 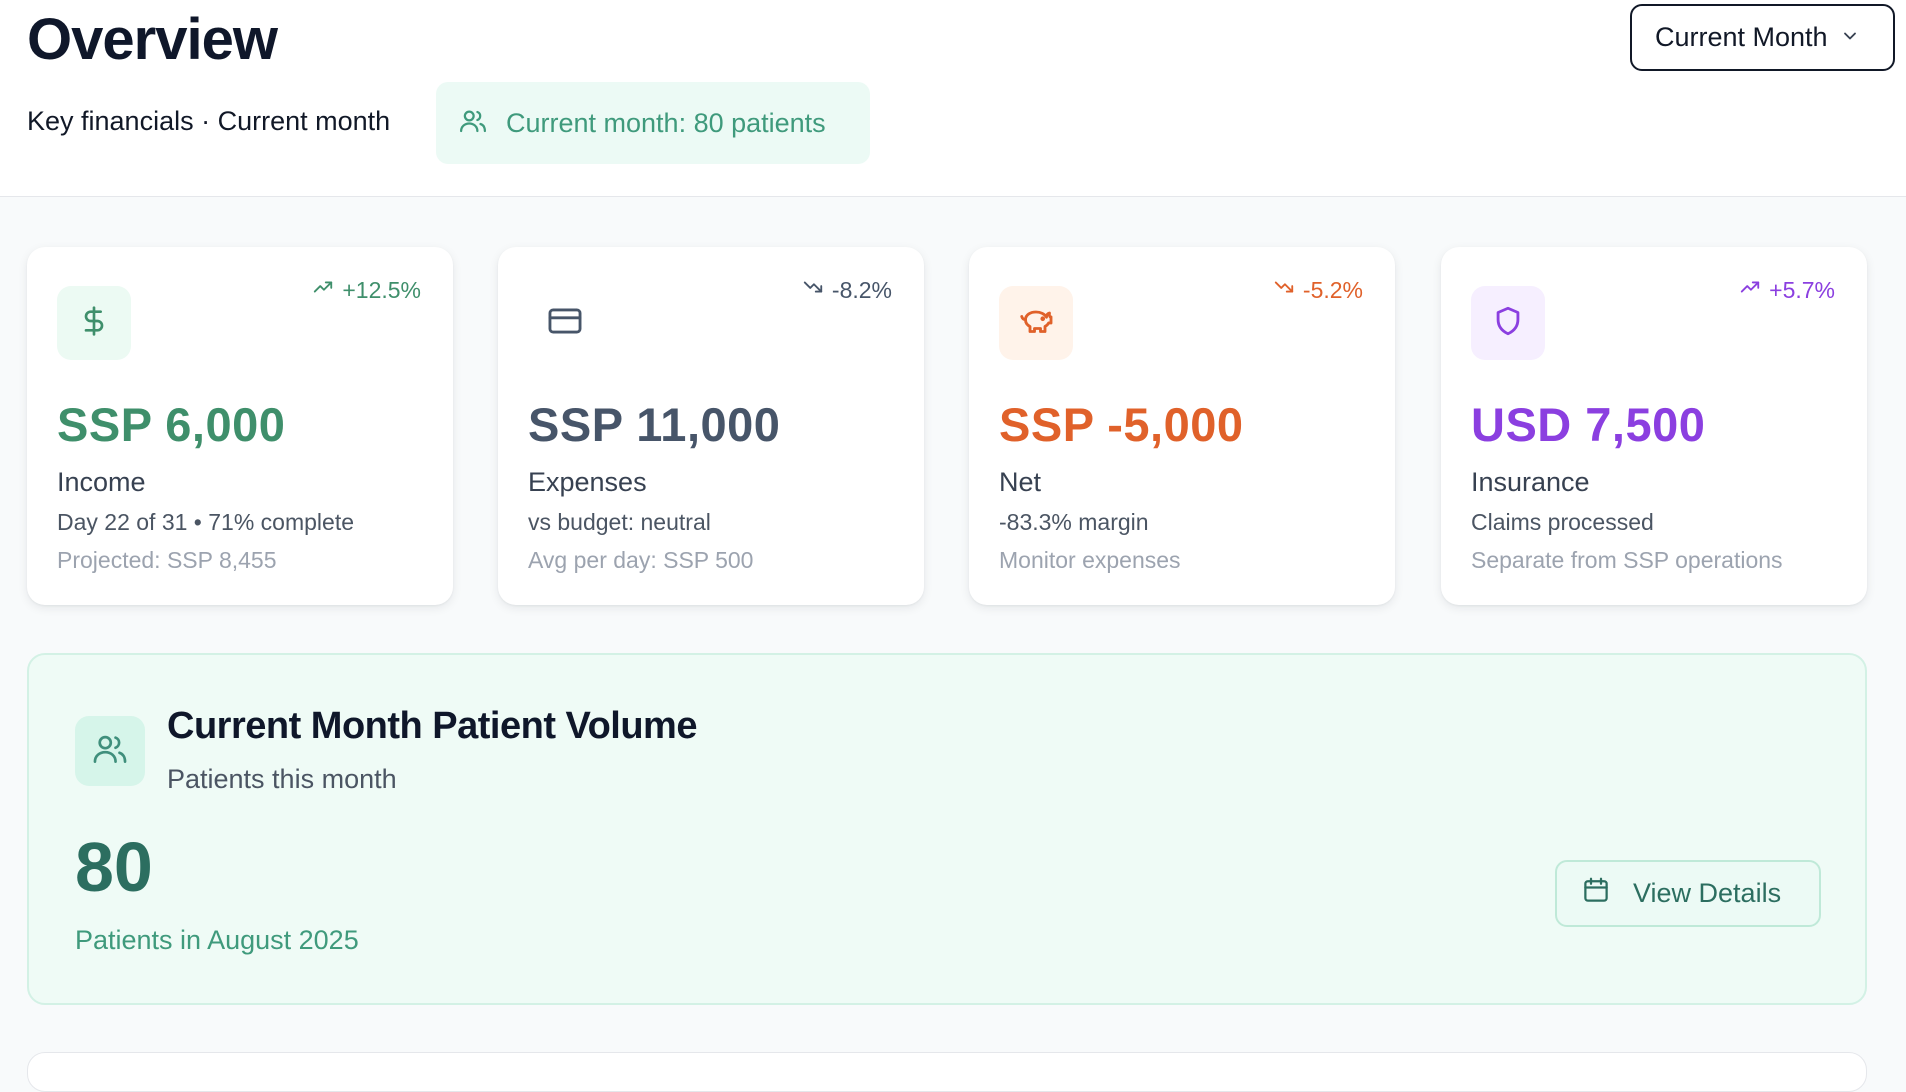 What do you see at coordinates (654, 424) in the screenshot?
I see `expenses-amount: SSP 11,000` at bounding box center [654, 424].